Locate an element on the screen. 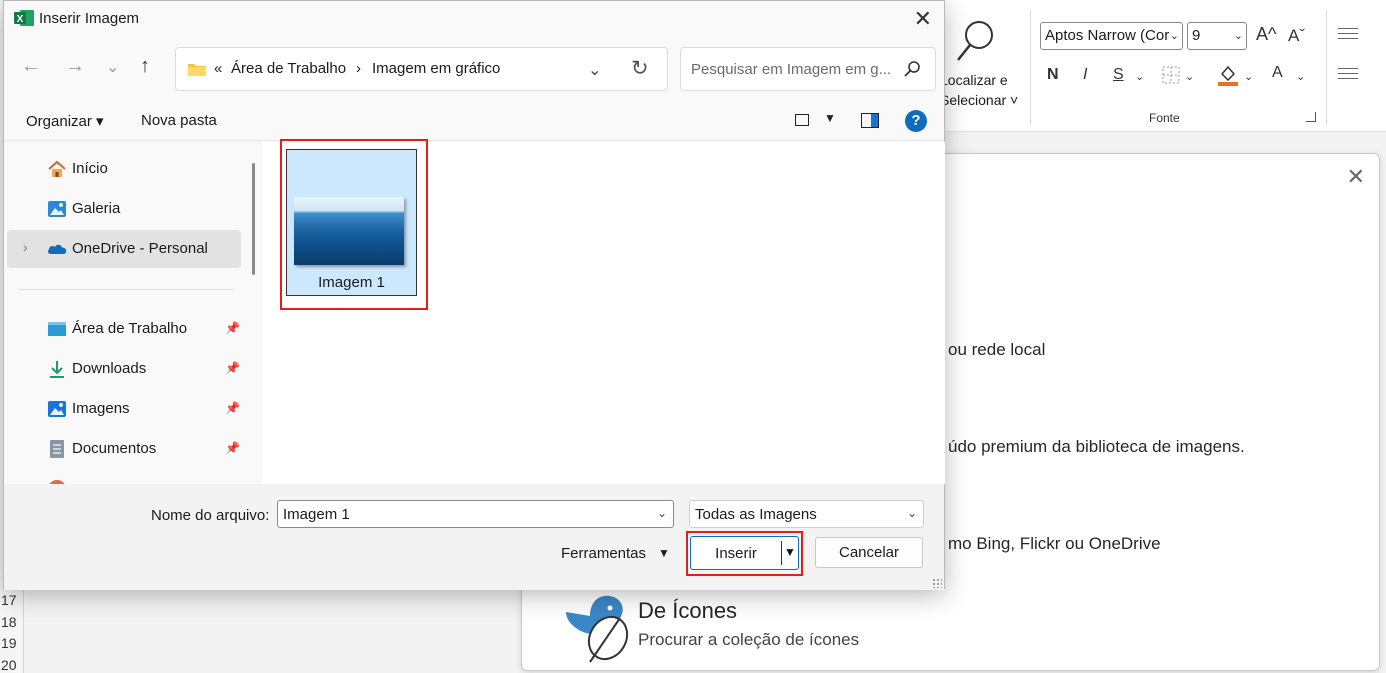  nav-item-gallery: Galeria is located at coordinates (124, 209).